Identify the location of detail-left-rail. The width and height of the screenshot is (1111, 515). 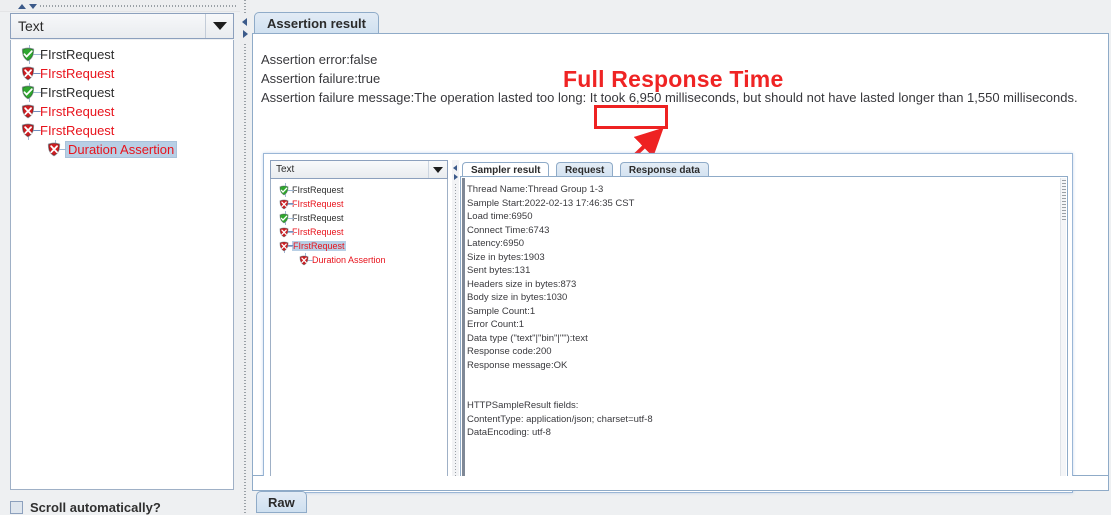
(463, 332).